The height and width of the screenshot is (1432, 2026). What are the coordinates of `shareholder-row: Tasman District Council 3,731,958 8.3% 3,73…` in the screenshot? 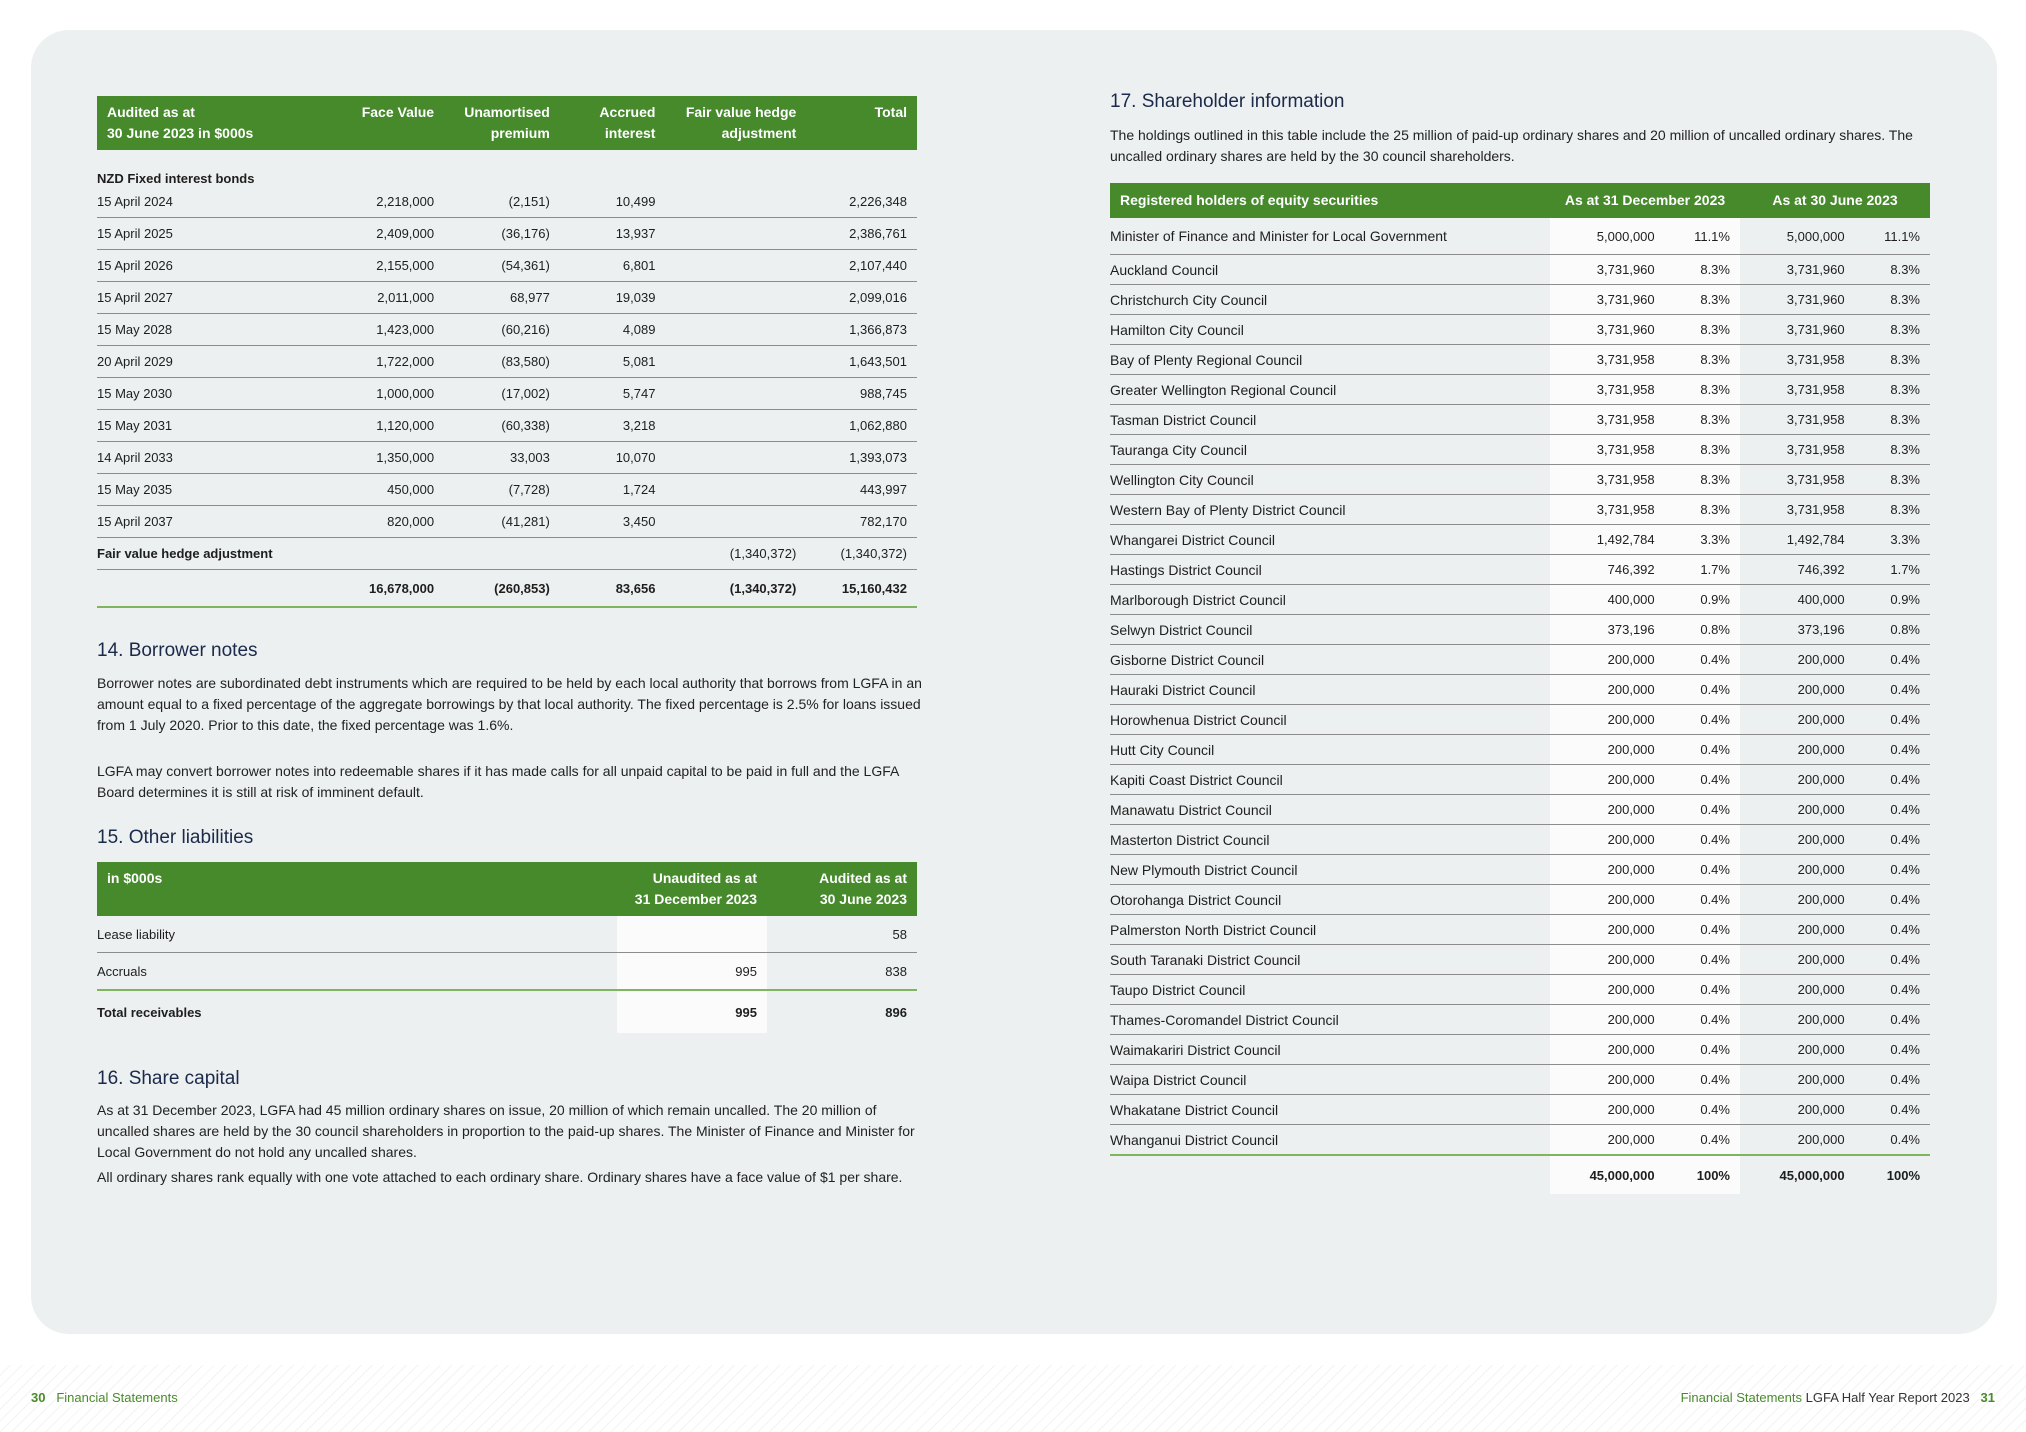 It's located at (1520, 419).